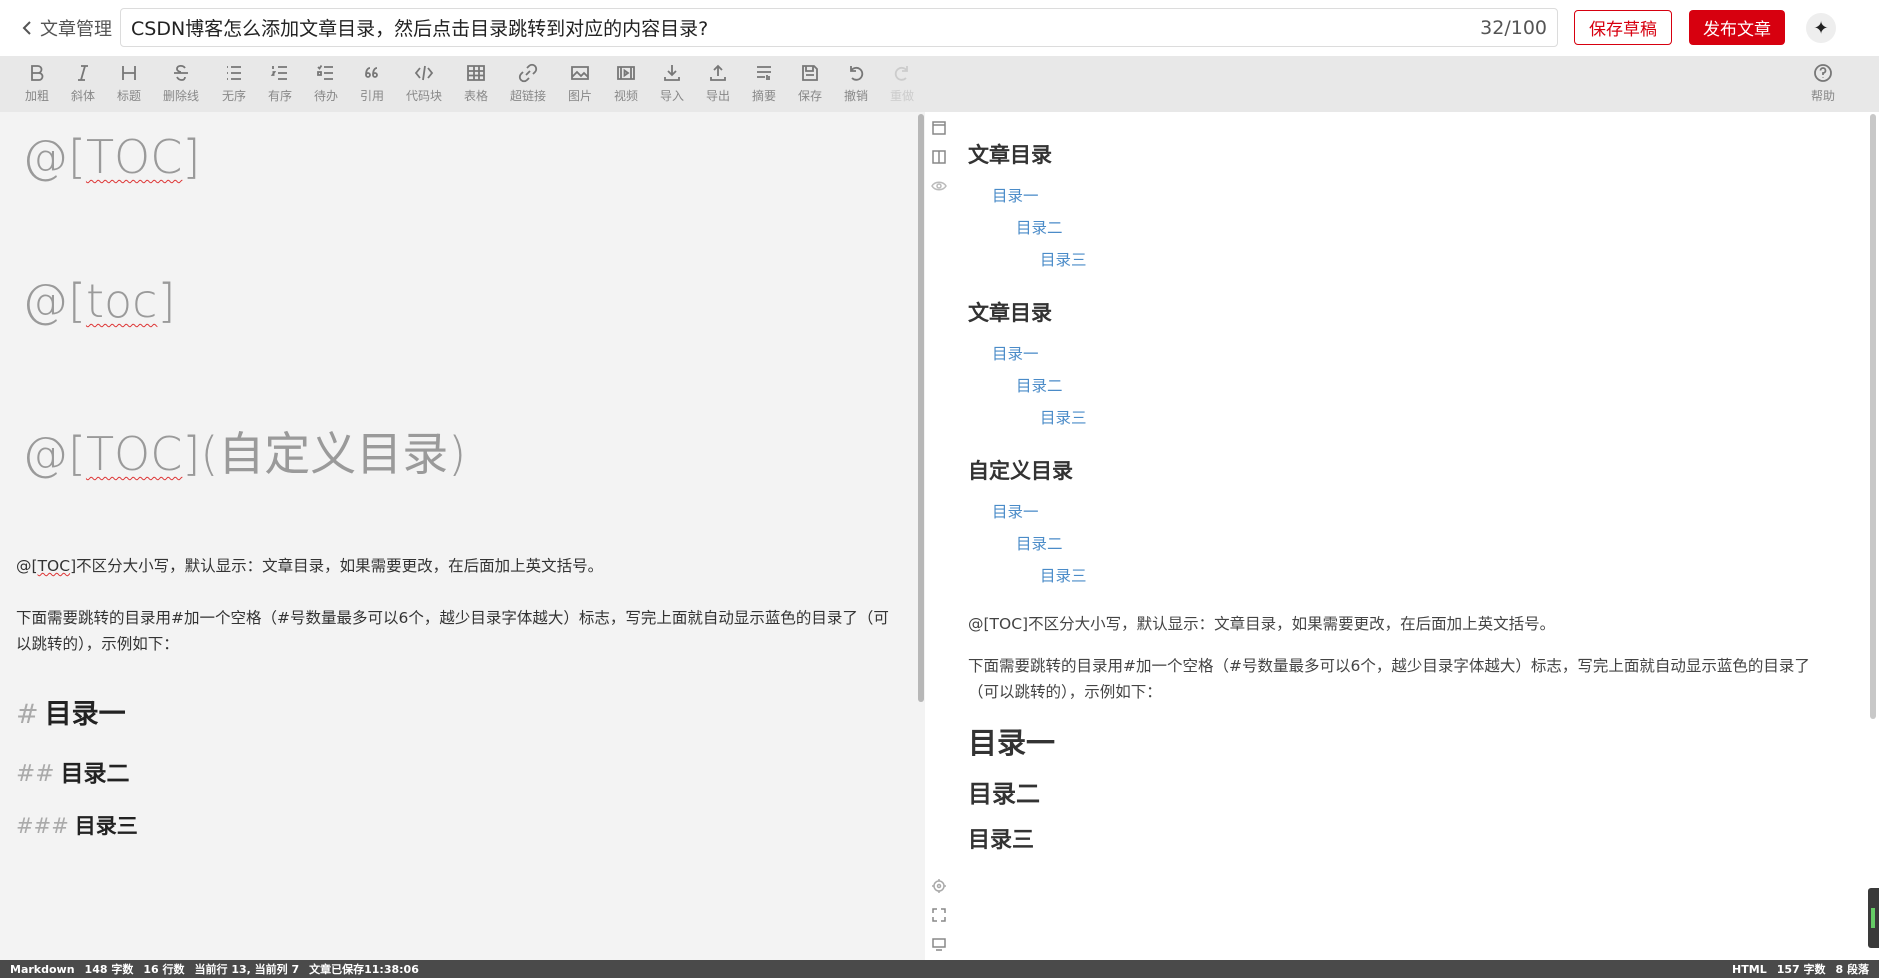  Describe the element at coordinates (372, 73) in the screenshot. I see `quote-icon` at that location.